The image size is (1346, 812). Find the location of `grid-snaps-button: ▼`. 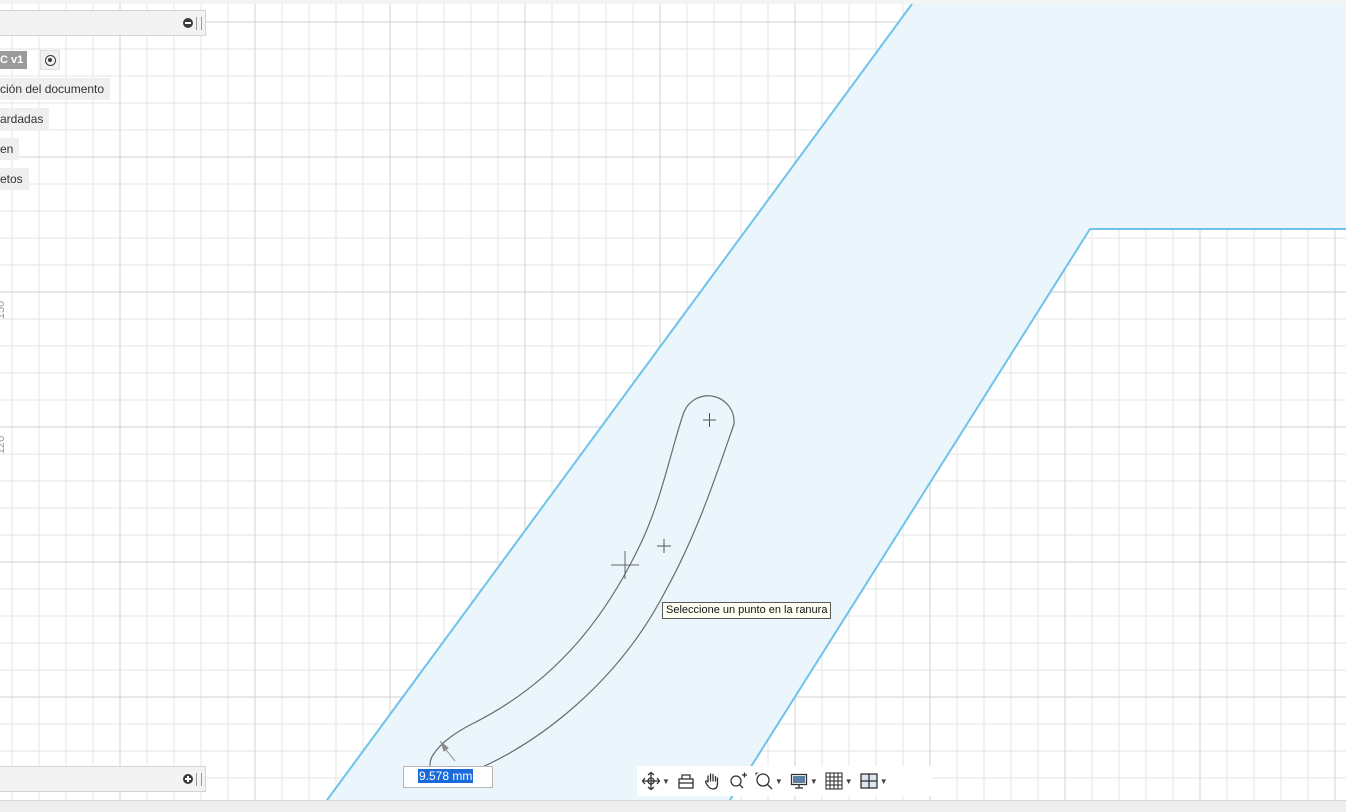

grid-snaps-button: ▼ is located at coordinates (838, 781).